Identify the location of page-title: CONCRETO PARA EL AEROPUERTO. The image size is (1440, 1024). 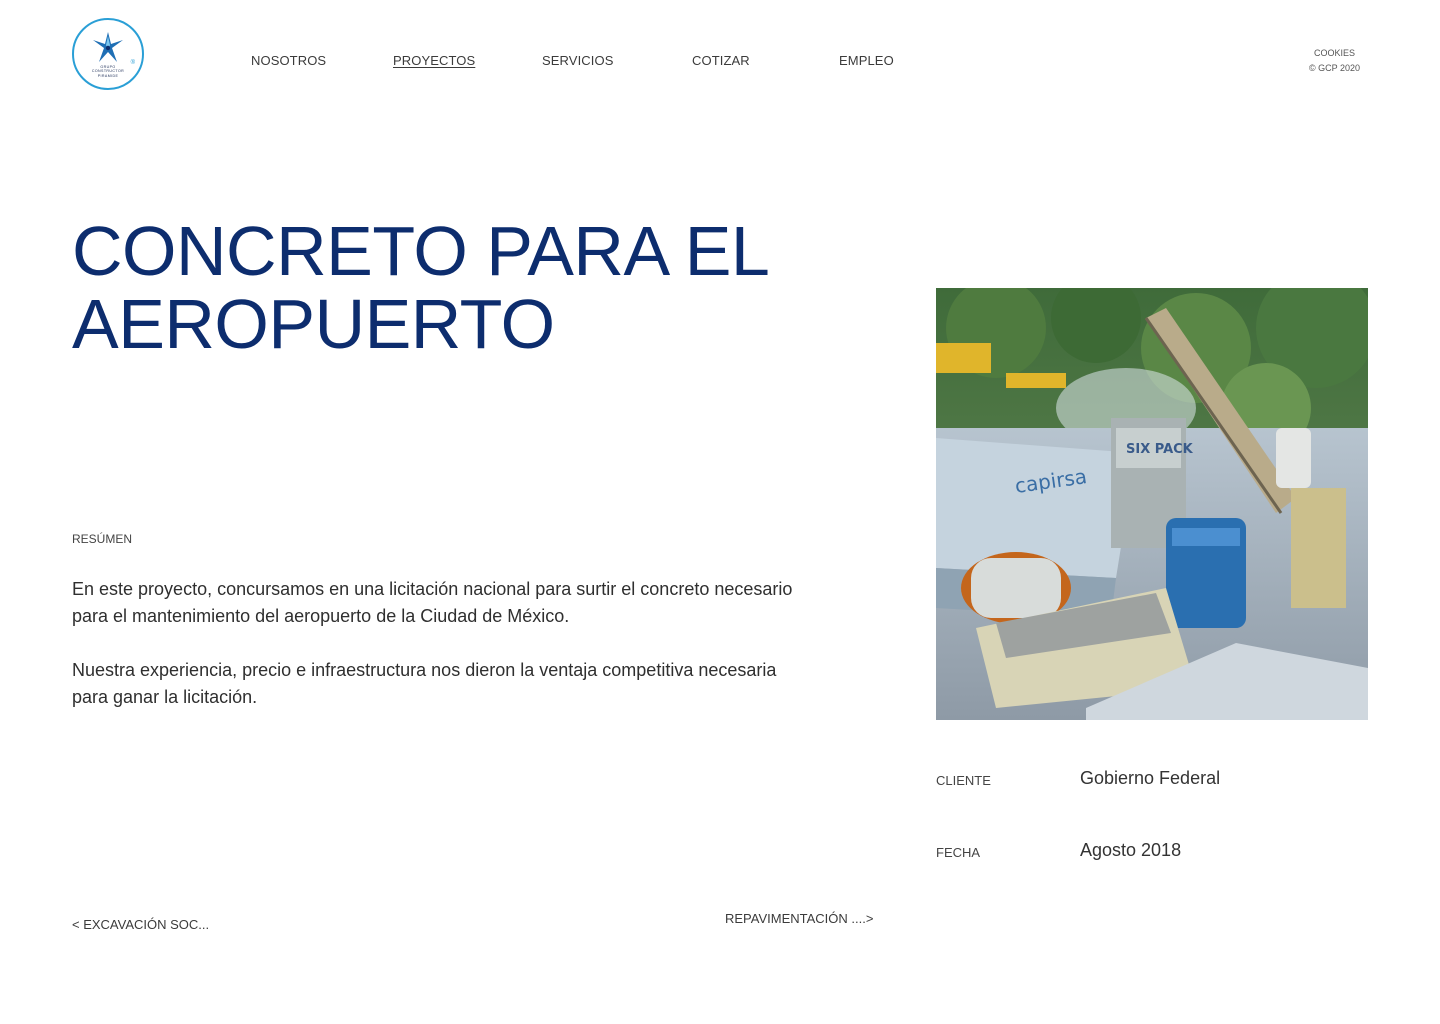
(452, 288).